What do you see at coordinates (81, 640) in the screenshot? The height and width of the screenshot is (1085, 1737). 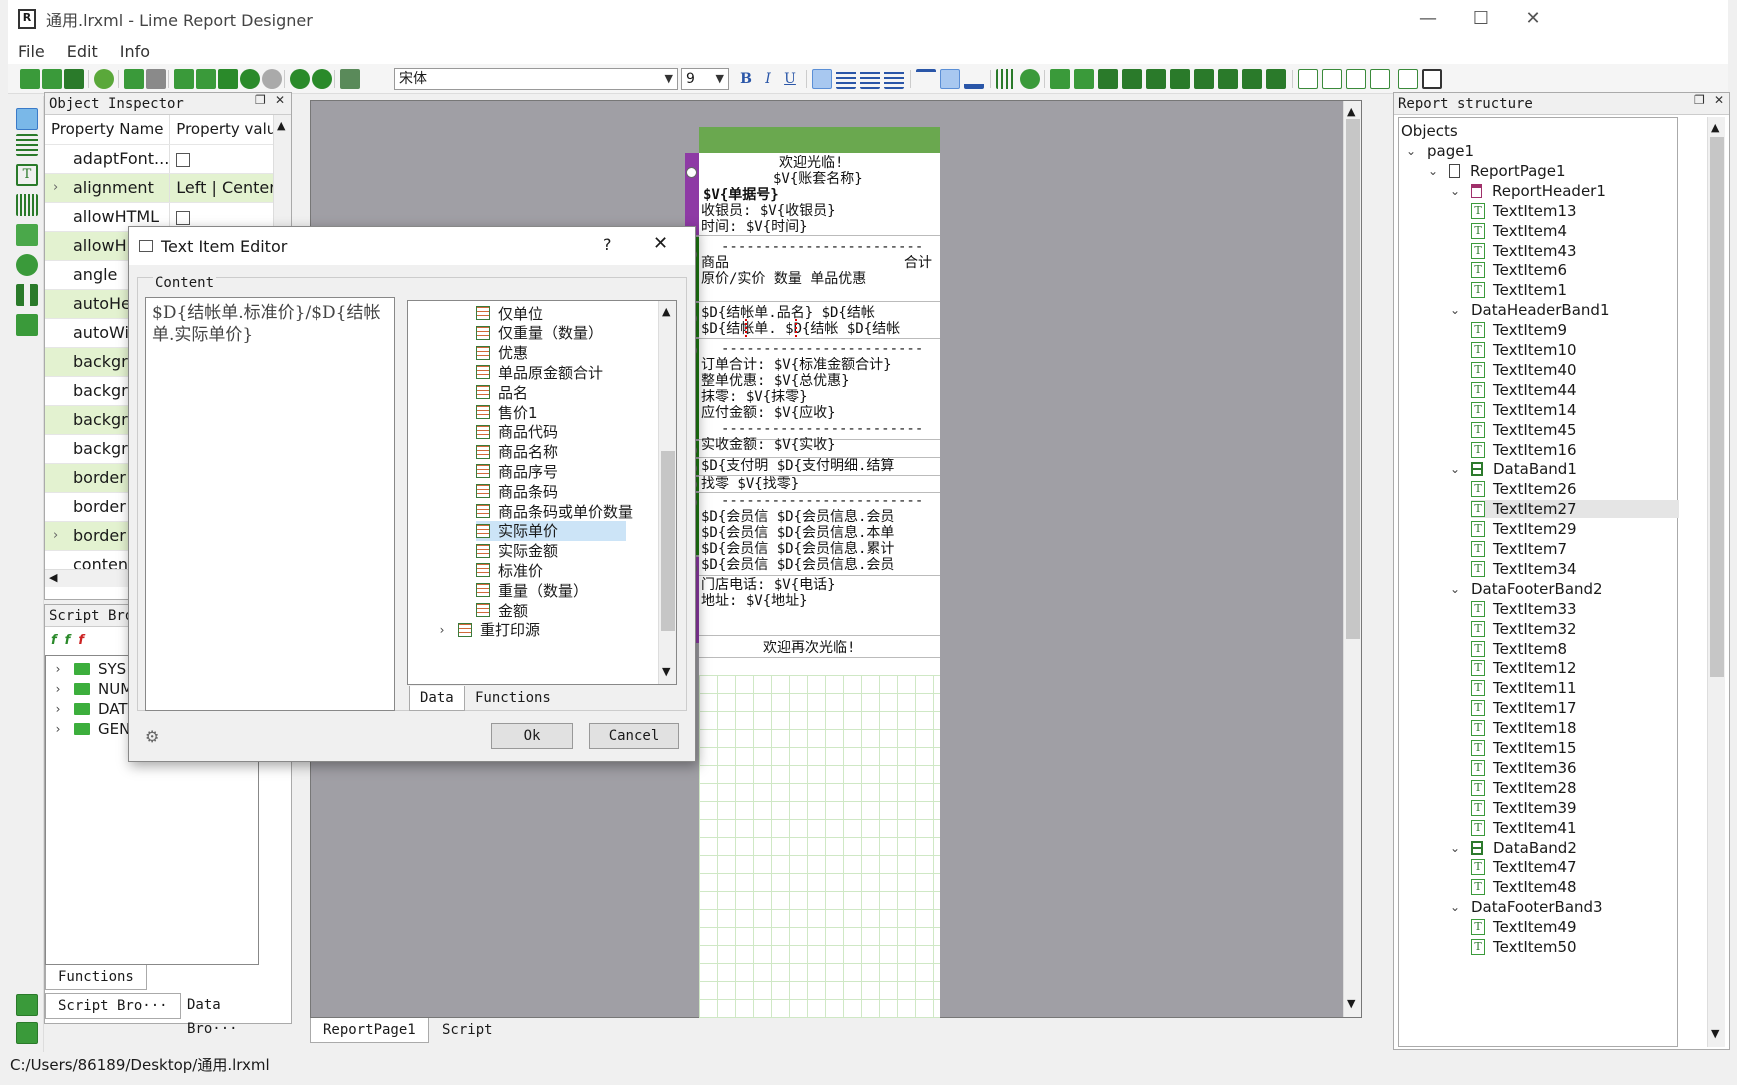 I see `delete-function-icon: f` at bounding box center [81, 640].